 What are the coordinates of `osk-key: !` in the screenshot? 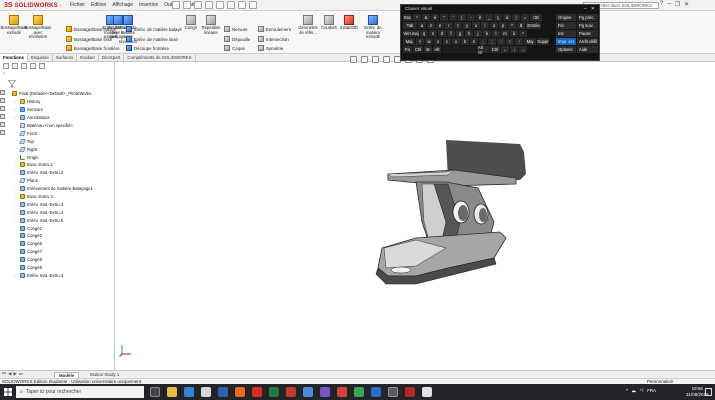 It's located at (510, 41).